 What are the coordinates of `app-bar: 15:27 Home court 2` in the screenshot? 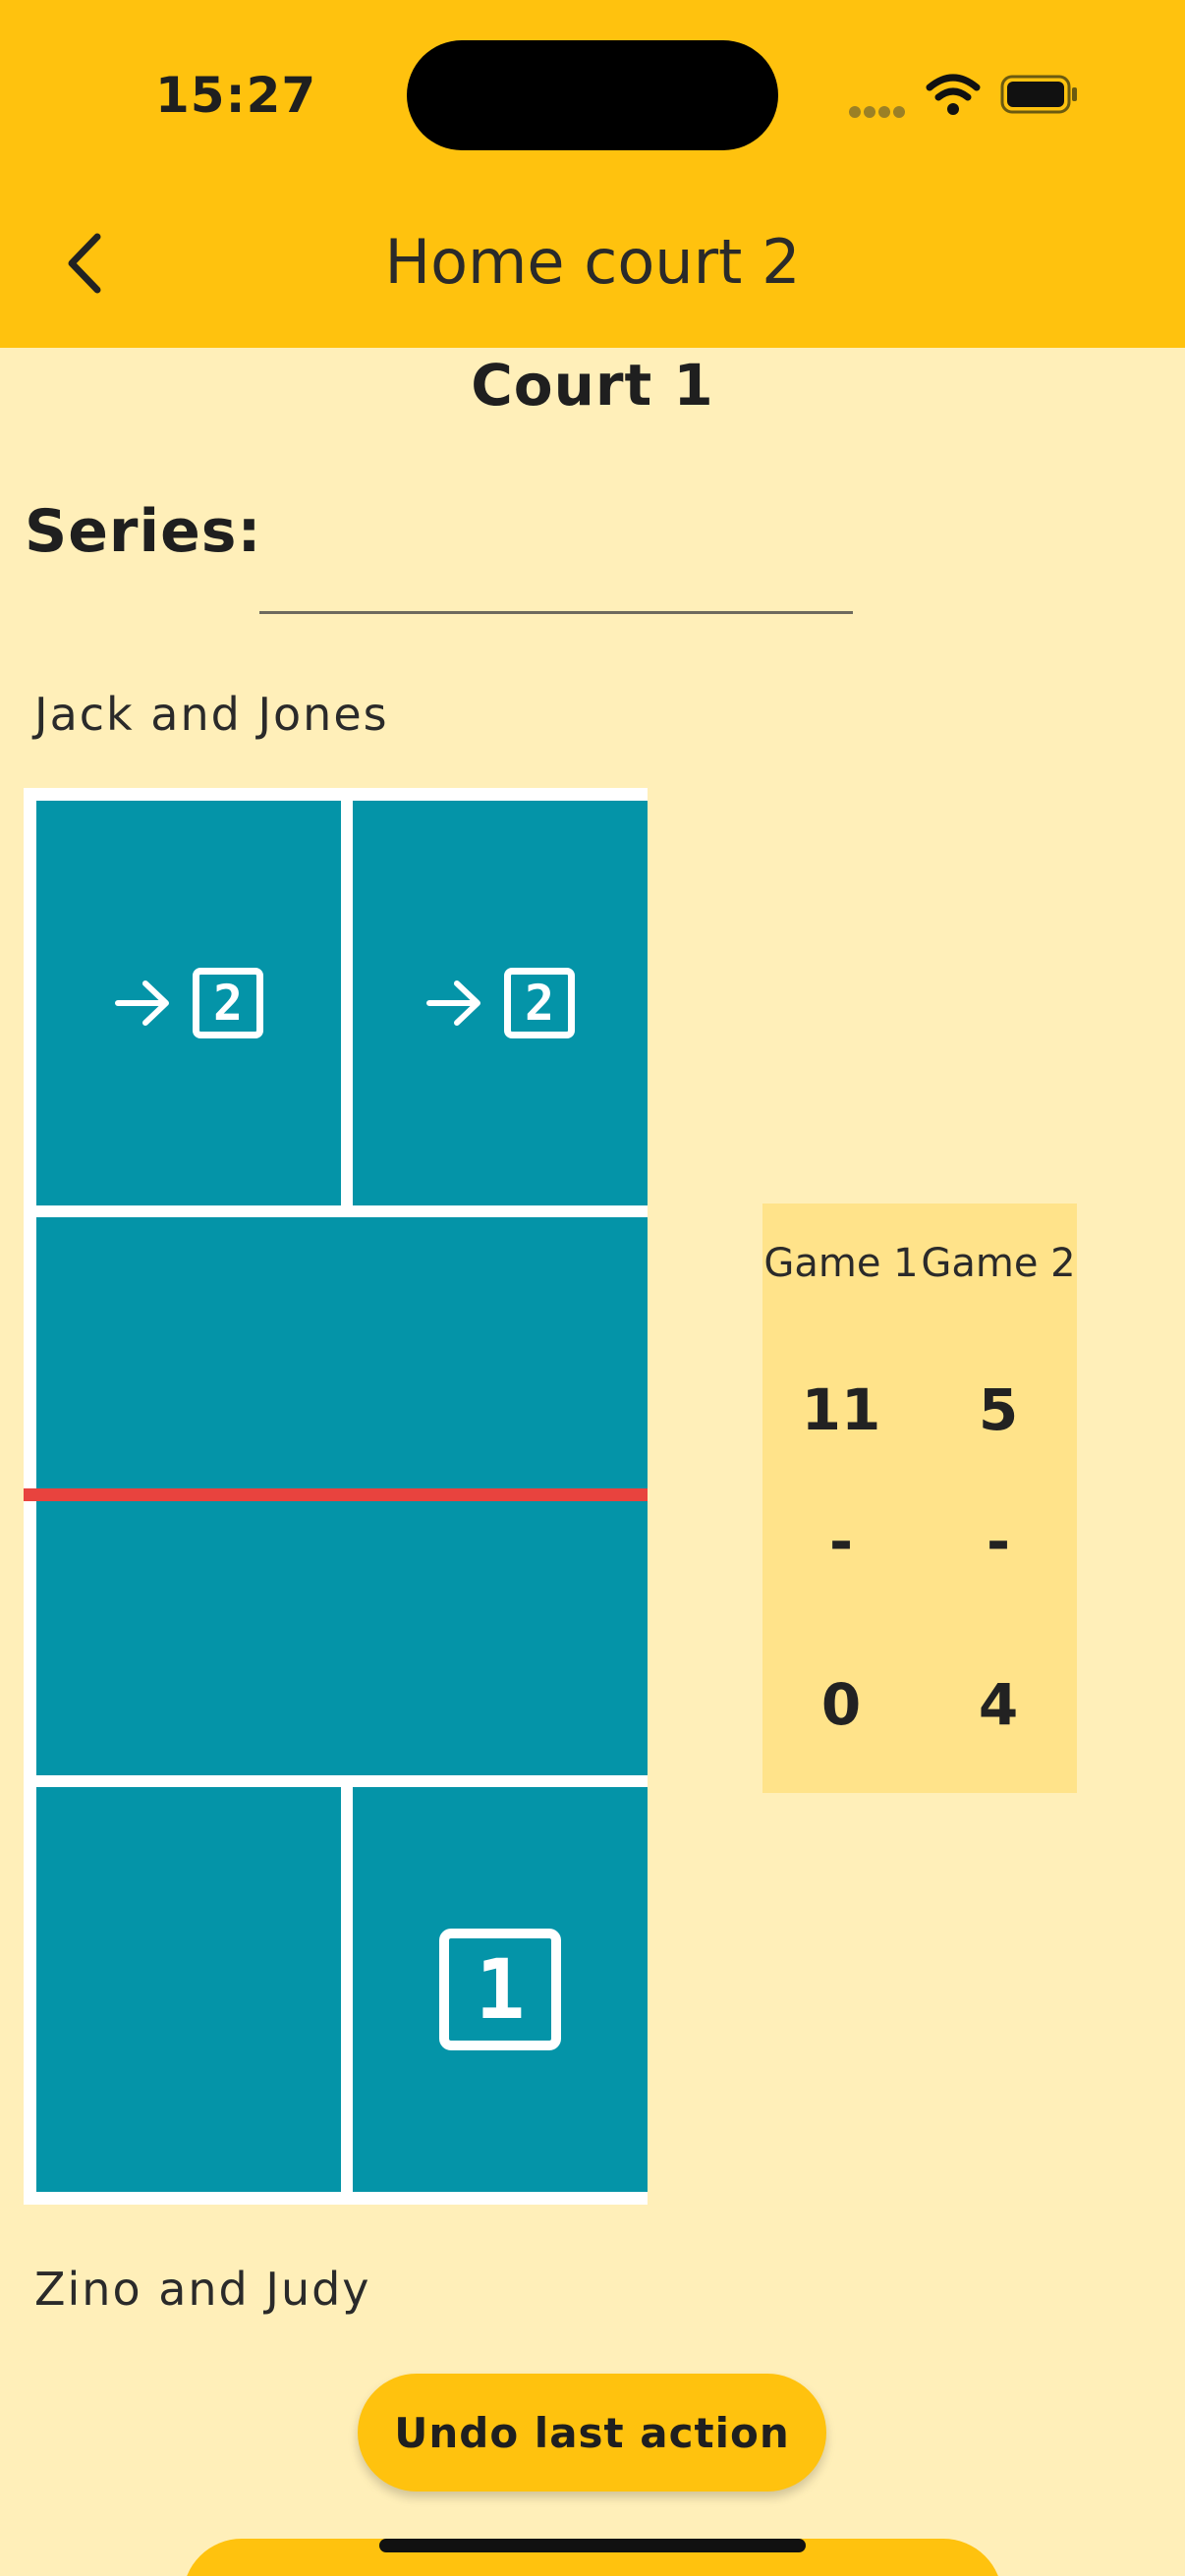 It's located at (592, 174).